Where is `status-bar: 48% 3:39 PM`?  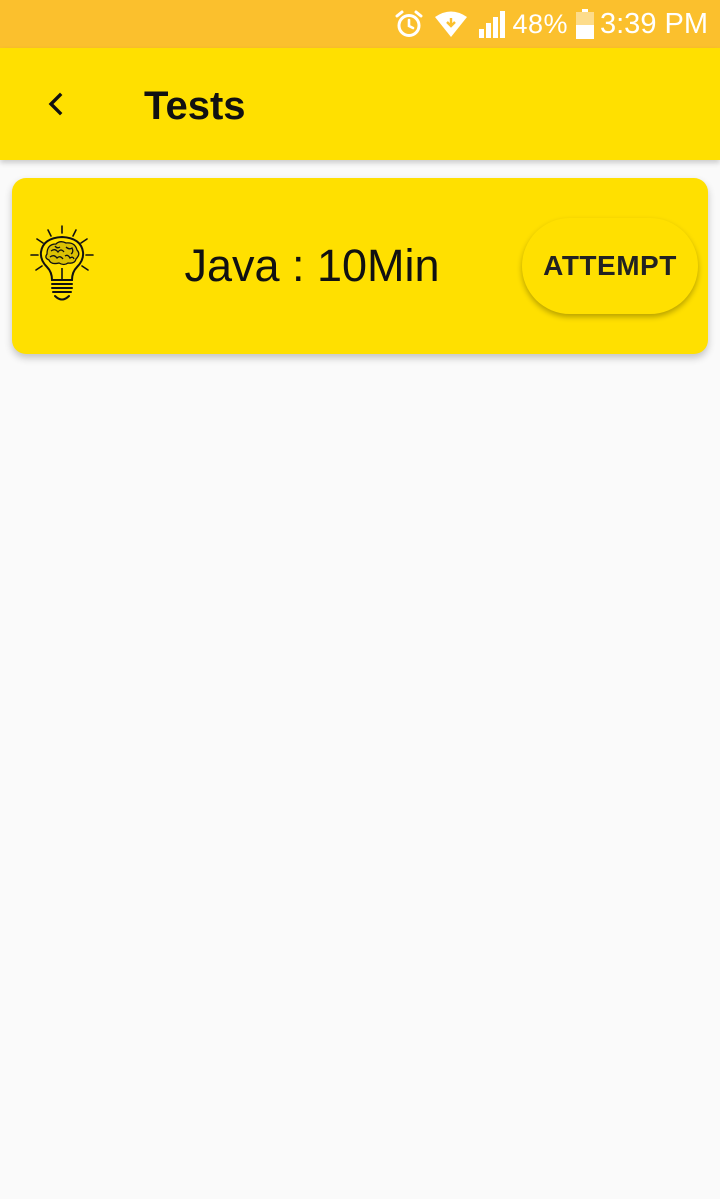 status-bar: 48% 3:39 PM is located at coordinates (360, 24).